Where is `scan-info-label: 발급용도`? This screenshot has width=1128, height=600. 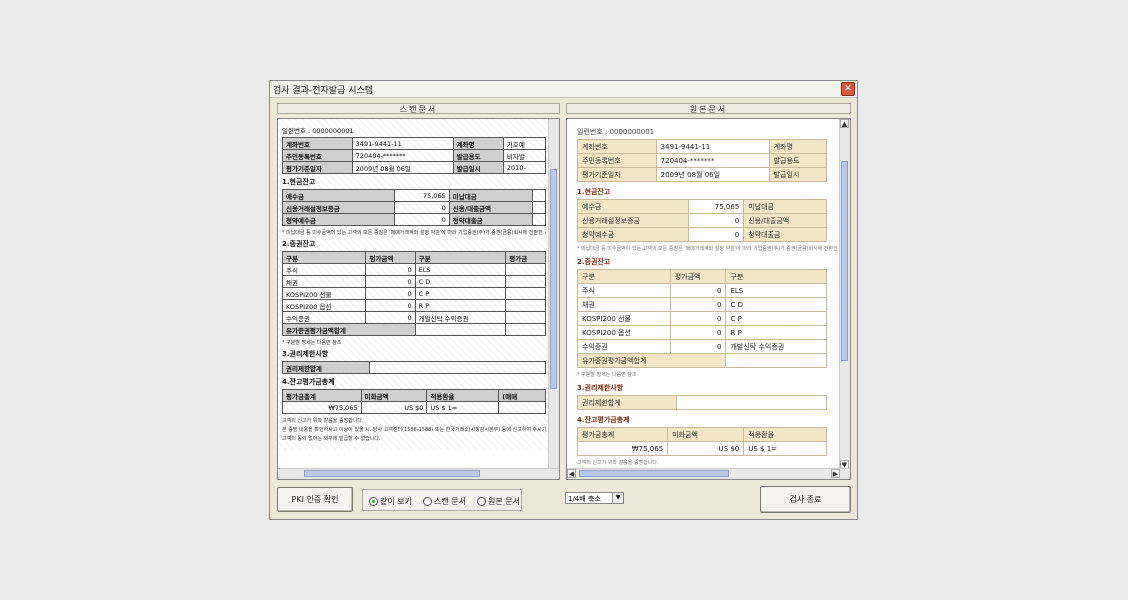
scan-info-label: 발급용도 is located at coordinates (478, 155).